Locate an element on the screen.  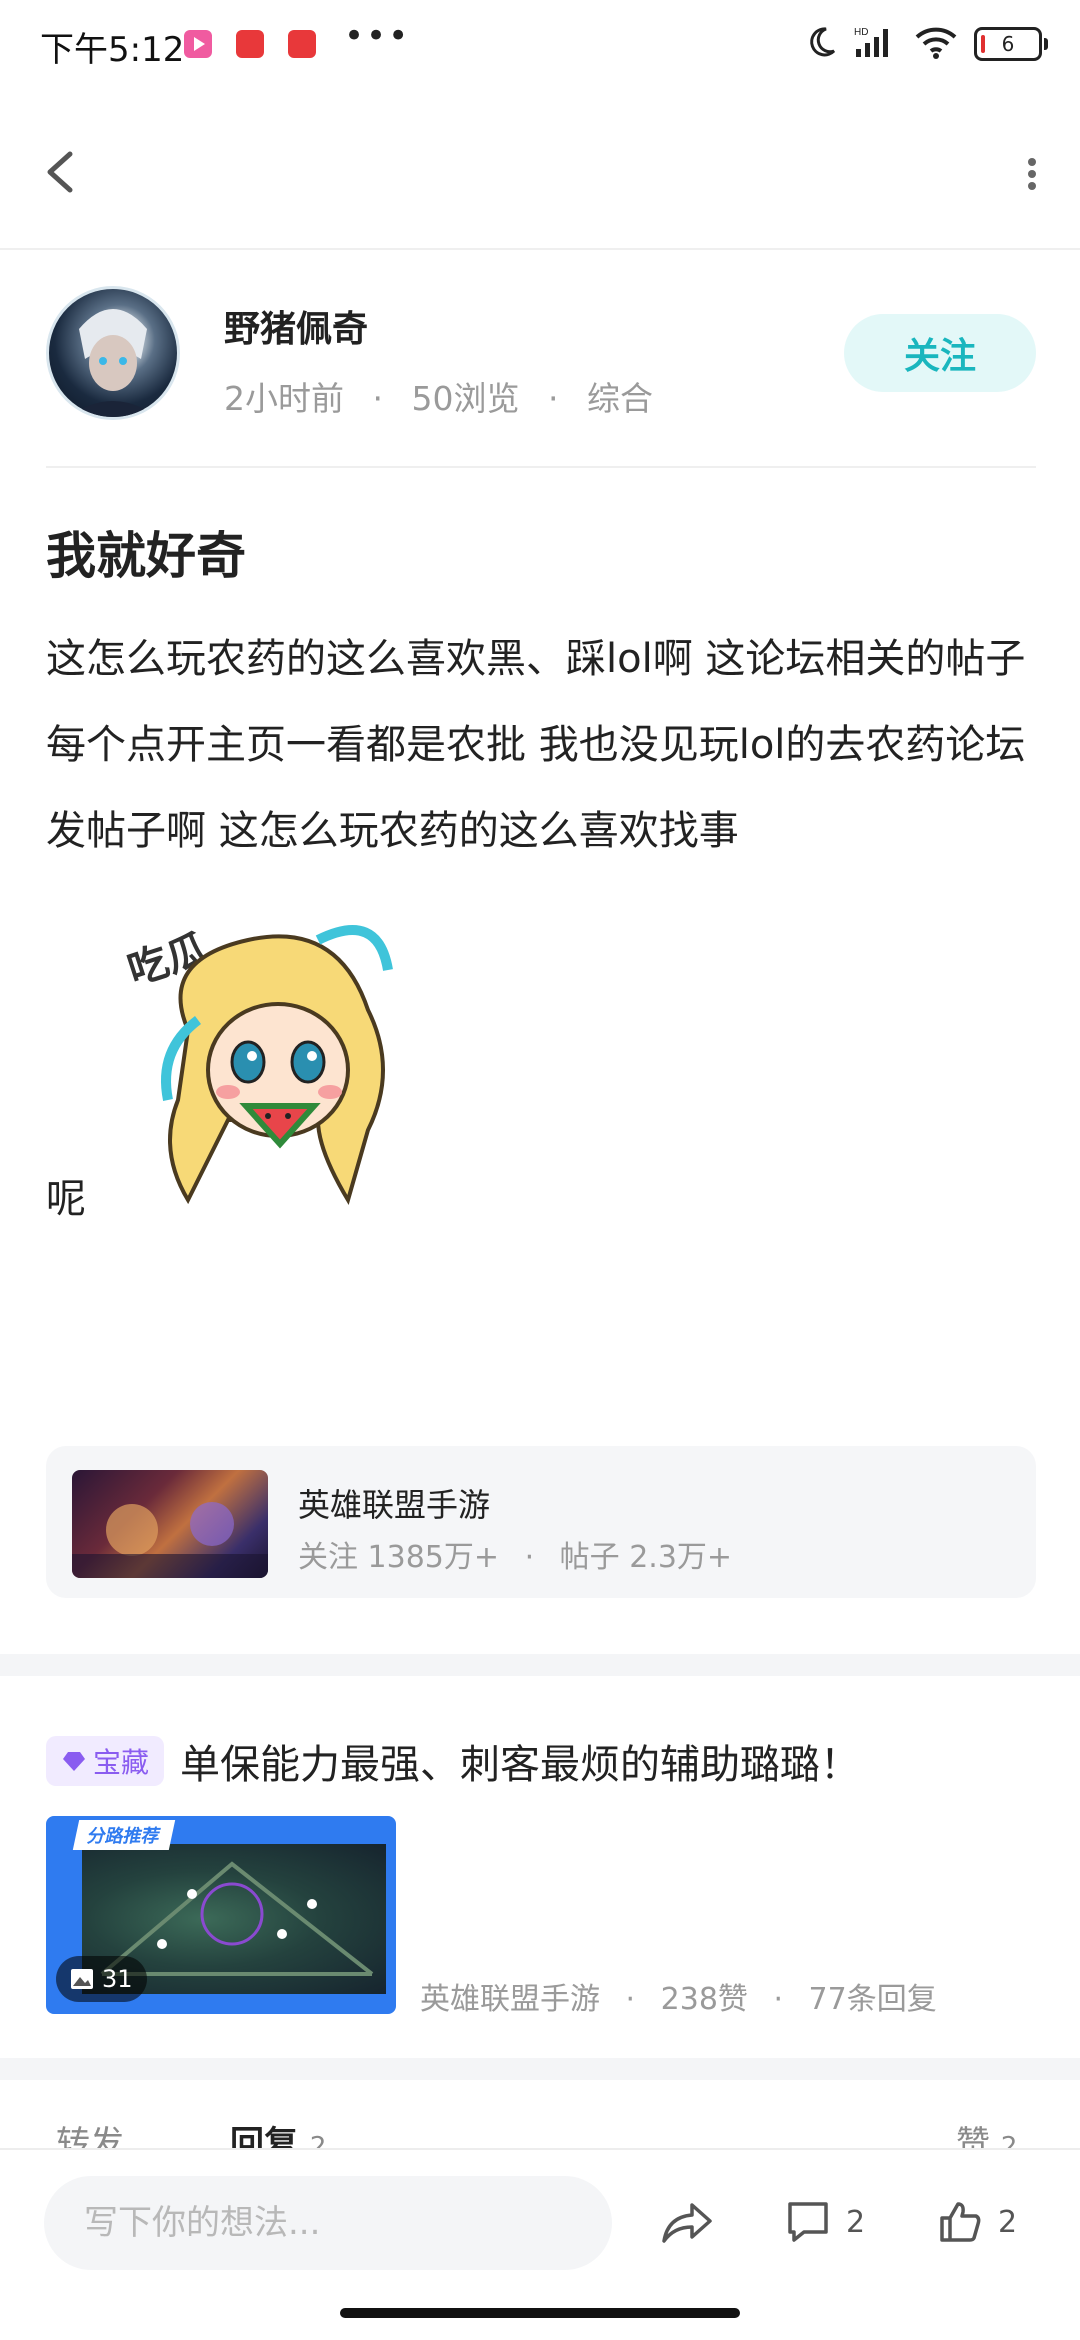
recommended-post-title: 单保能力最强、刺客最烦的辅助璐璐！ is located at coordinates (520, 1761).